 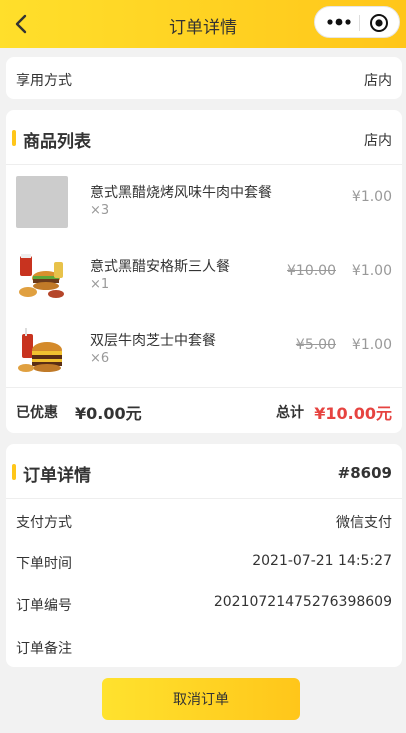 What do you see at coordinates (364, 473) in the screenshot?
I see `order-number-badge: #8609` at bounding box center [364, 473].